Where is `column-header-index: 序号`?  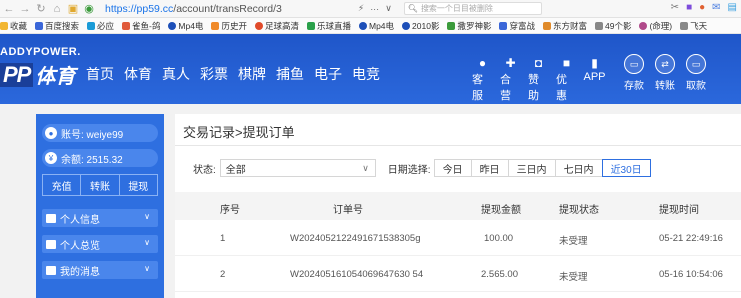
column-header-index: 序号 is located at coordinates (230, 210).